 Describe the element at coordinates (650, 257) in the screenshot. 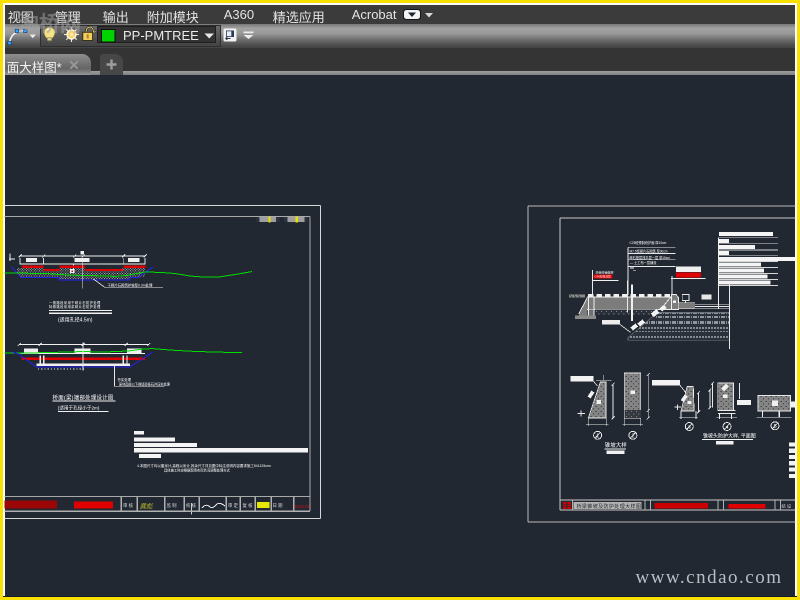

I see `svg-text: 碎石垫层找平层一层 厚15cm` at that location.